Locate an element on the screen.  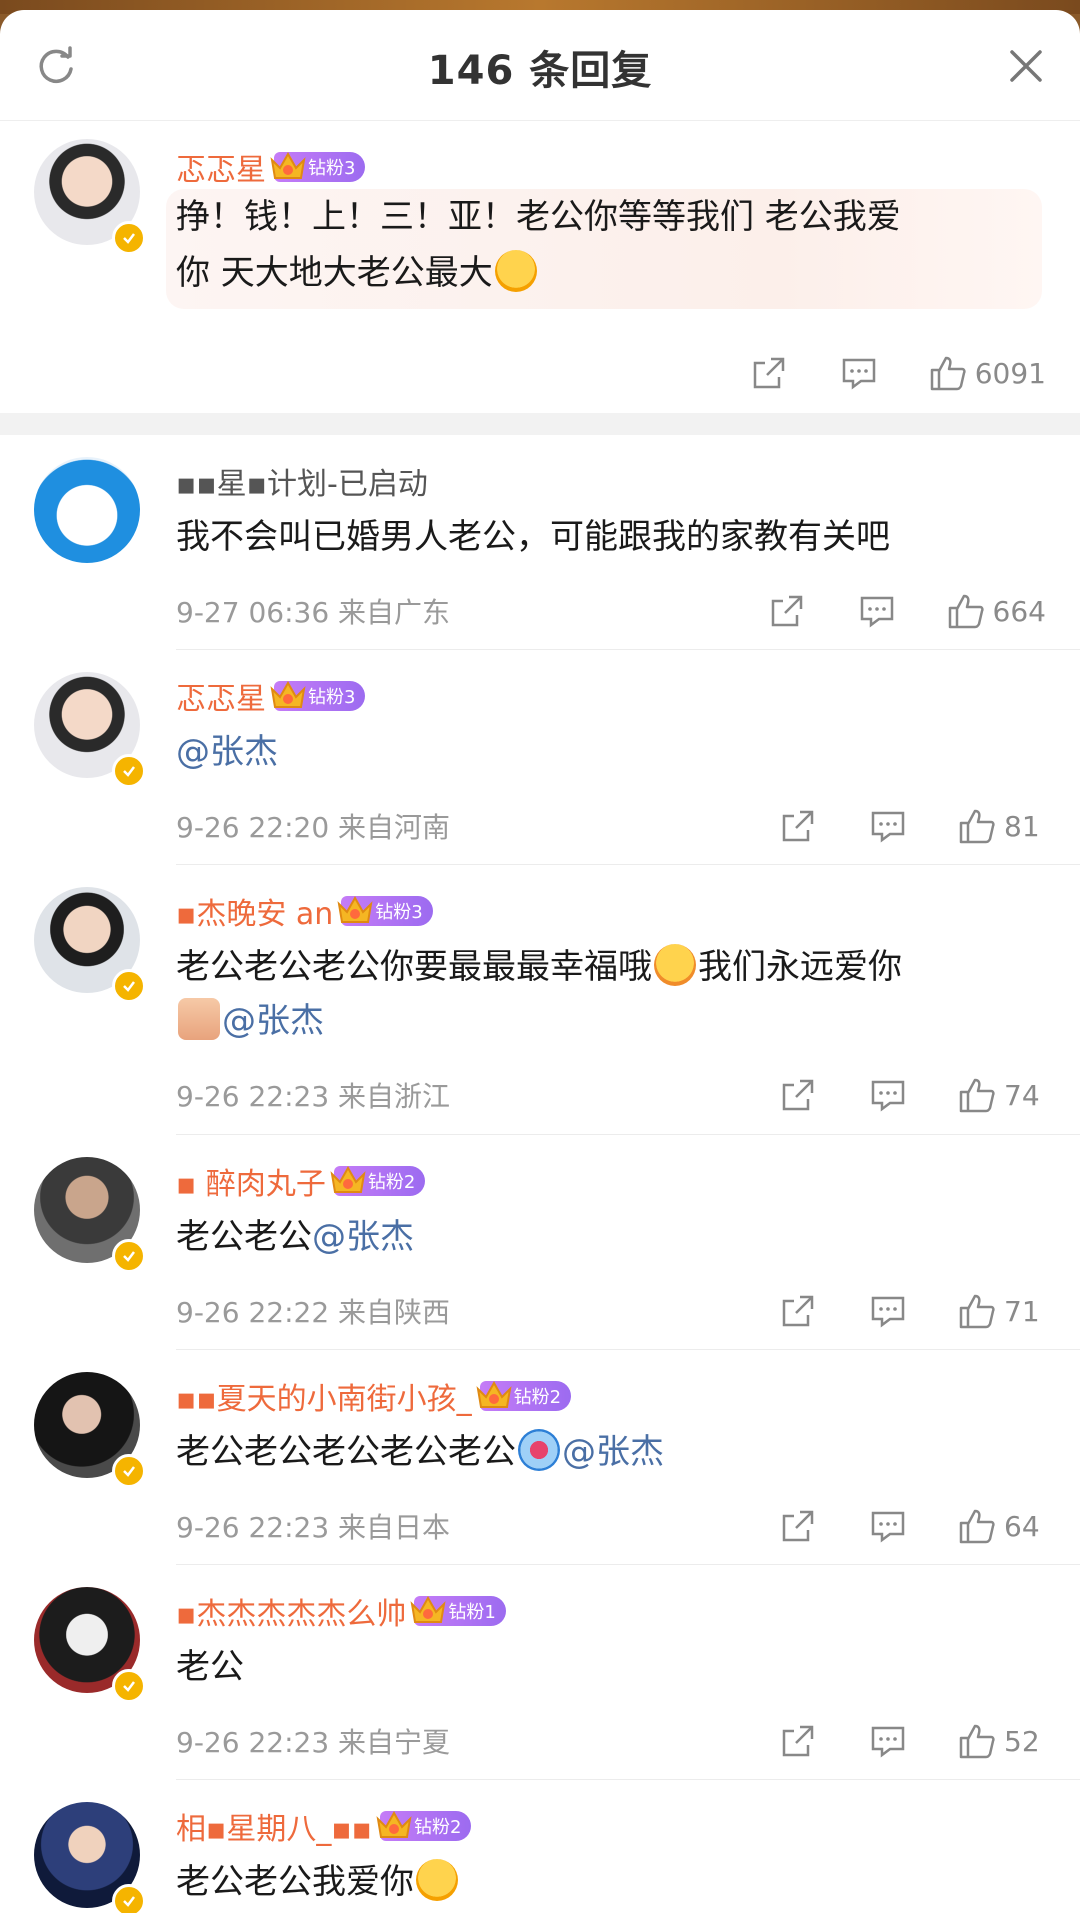
comment-text-line2: 你 天大地大老公最大 is located at coordinates (357, 273).